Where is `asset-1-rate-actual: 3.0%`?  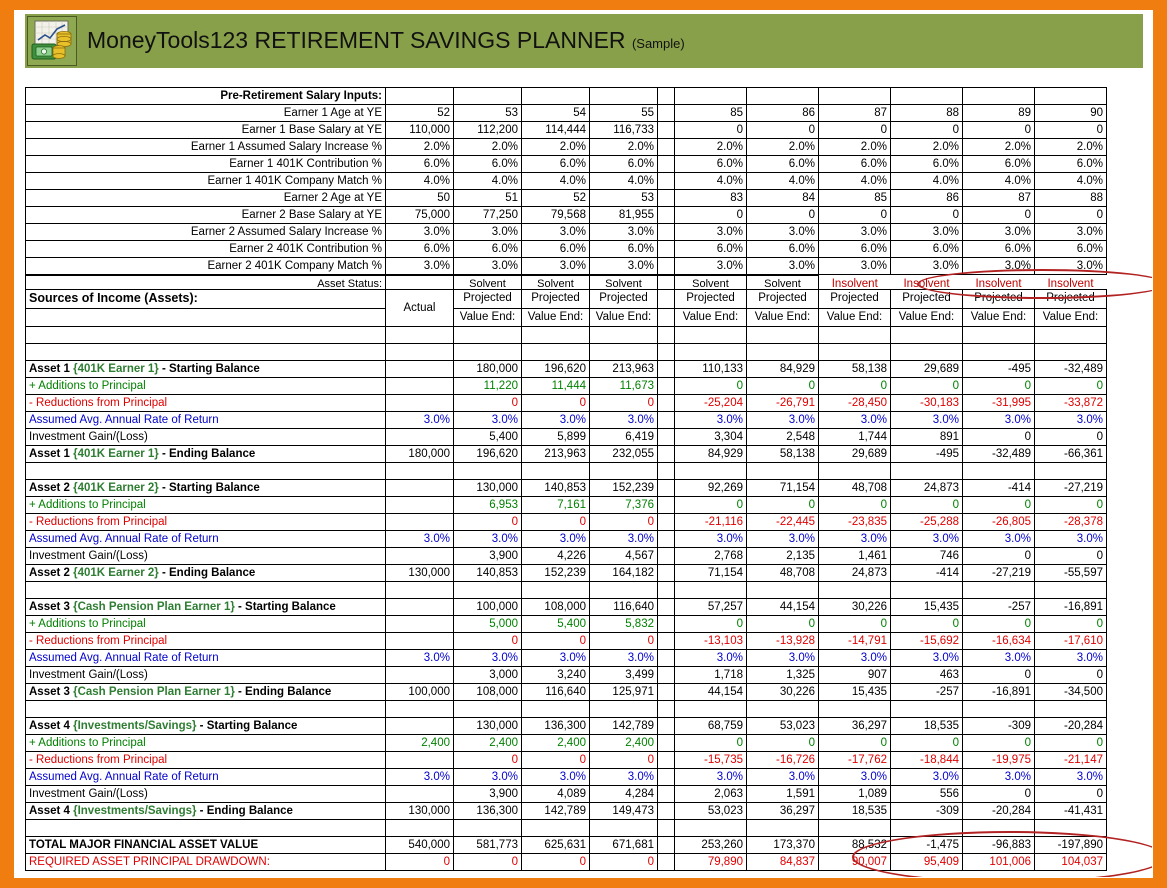
asset-1-rate-actual: 3.0% is located at coordinates (419, 420).